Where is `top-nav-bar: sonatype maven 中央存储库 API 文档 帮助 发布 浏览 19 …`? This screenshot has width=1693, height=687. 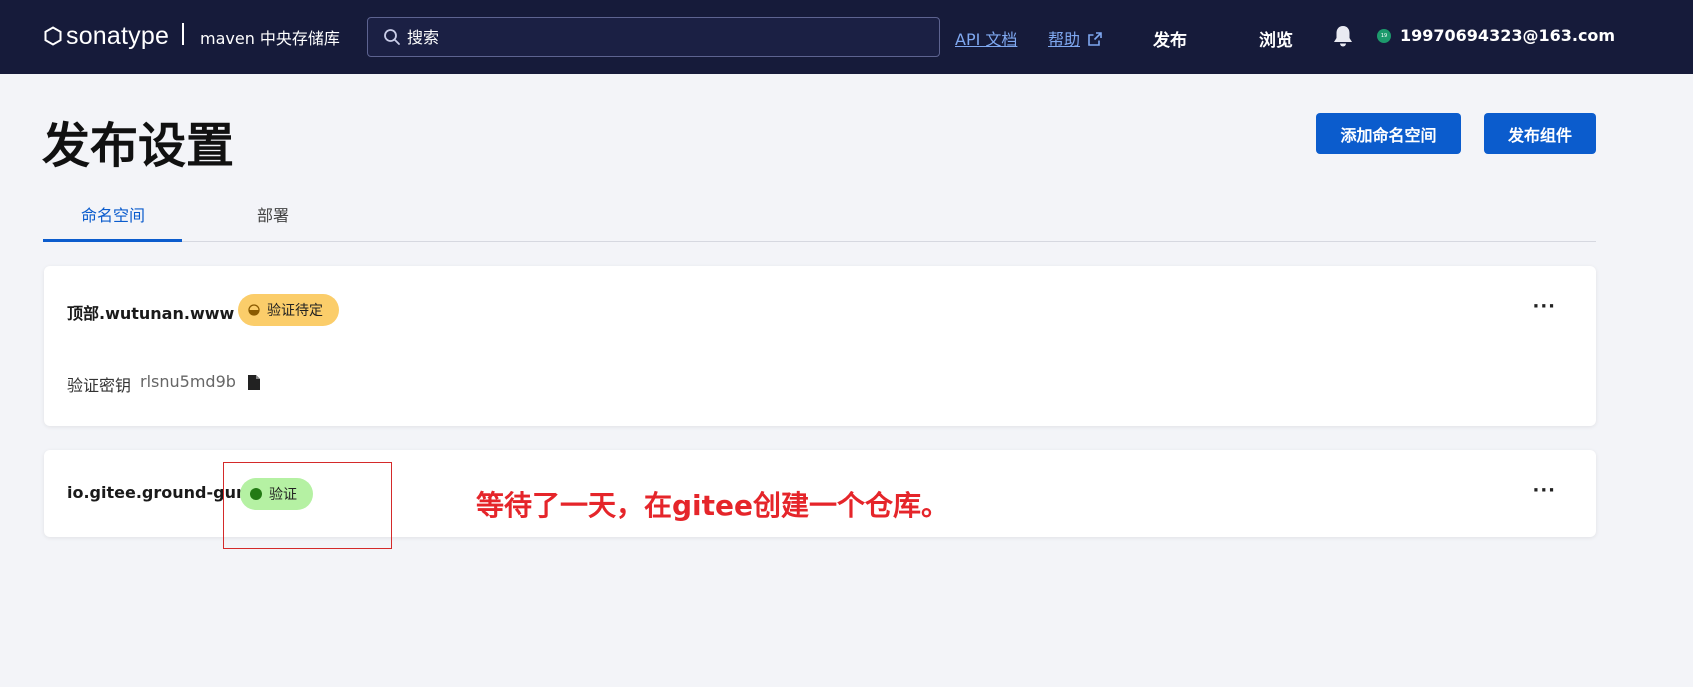 top-nav-bar: sonatype maven 中央存储库 API 文档 帮助 发布 浏览 19 … is located at coordinates (846, 37).